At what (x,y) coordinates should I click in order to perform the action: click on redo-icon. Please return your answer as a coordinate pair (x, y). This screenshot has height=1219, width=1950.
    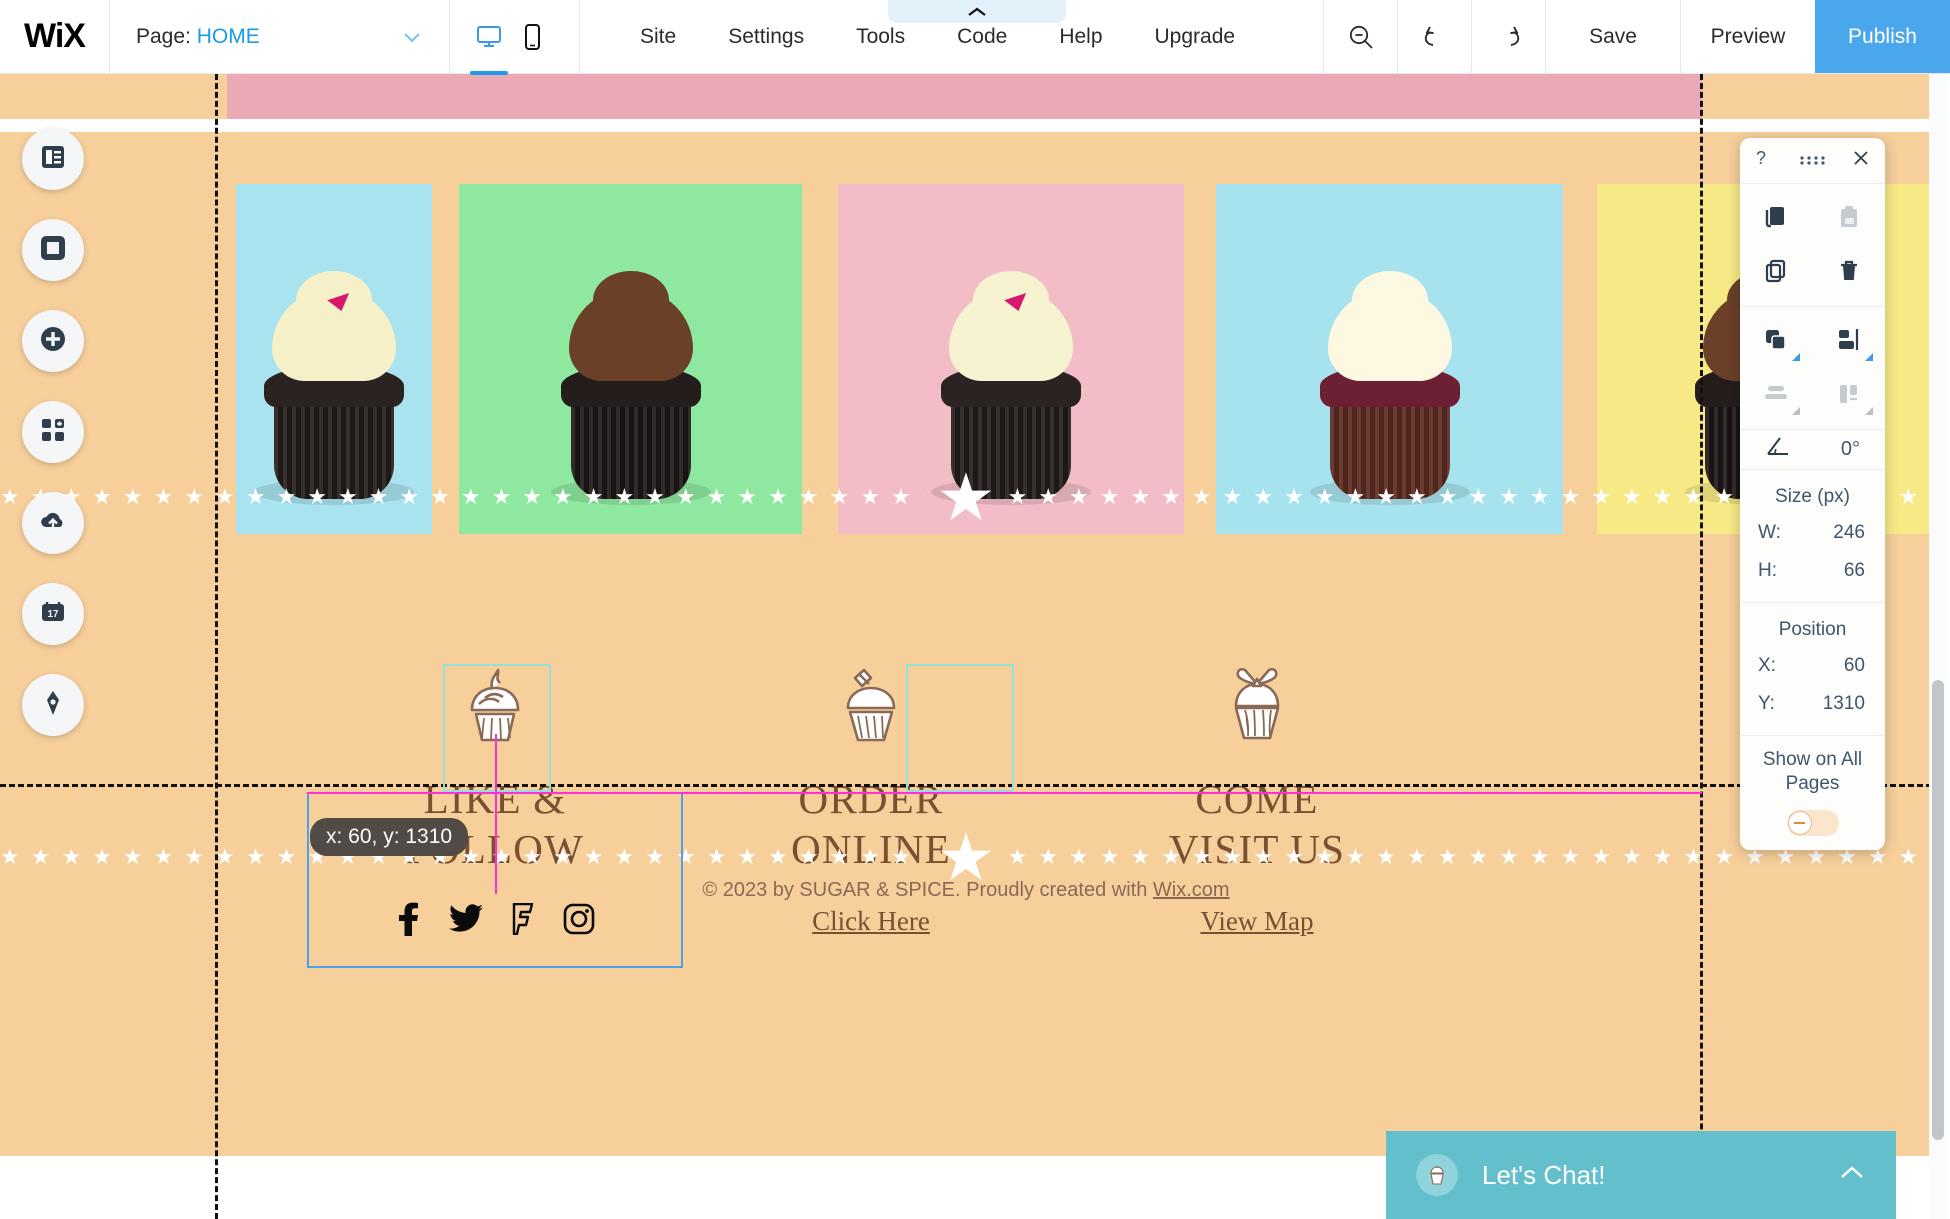
    Looking at the image, I should click on (1508, 36).